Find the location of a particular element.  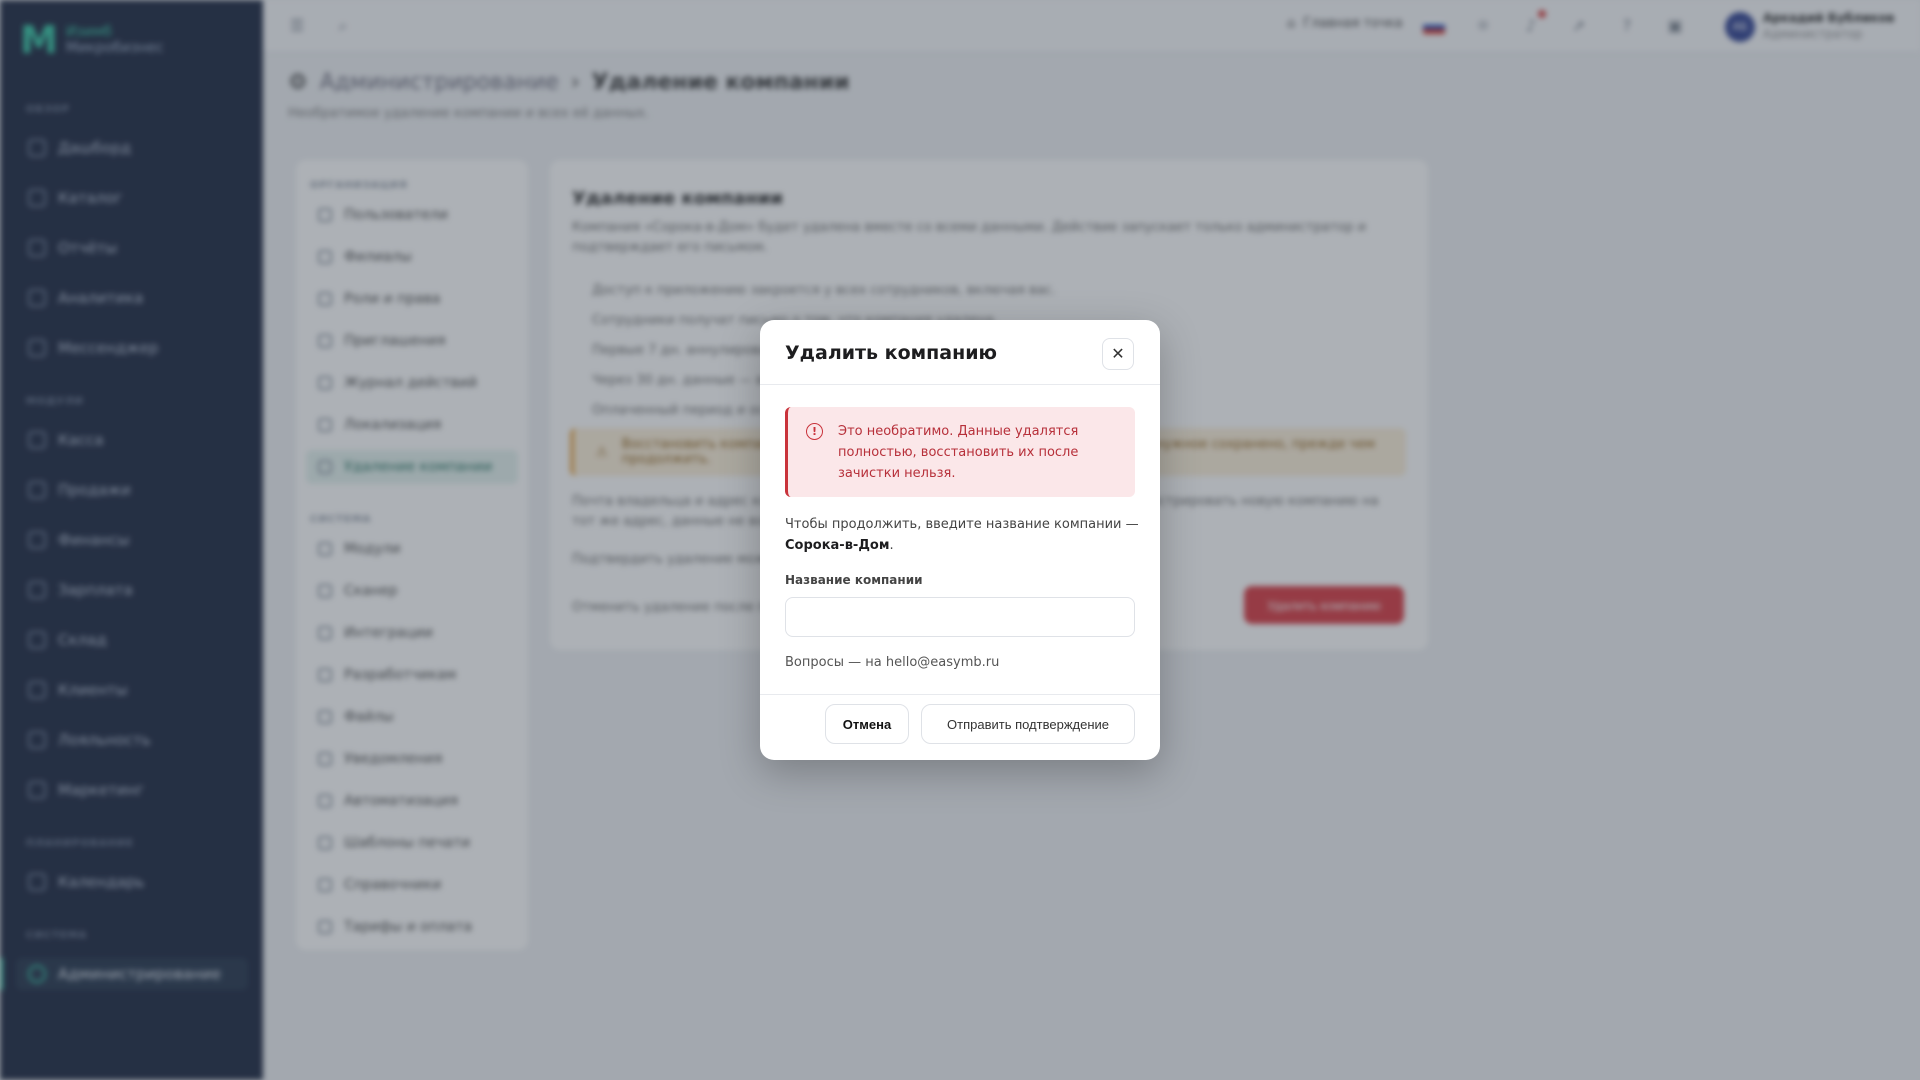

company-name-label: Название компании is located at coordinates (854, 580).